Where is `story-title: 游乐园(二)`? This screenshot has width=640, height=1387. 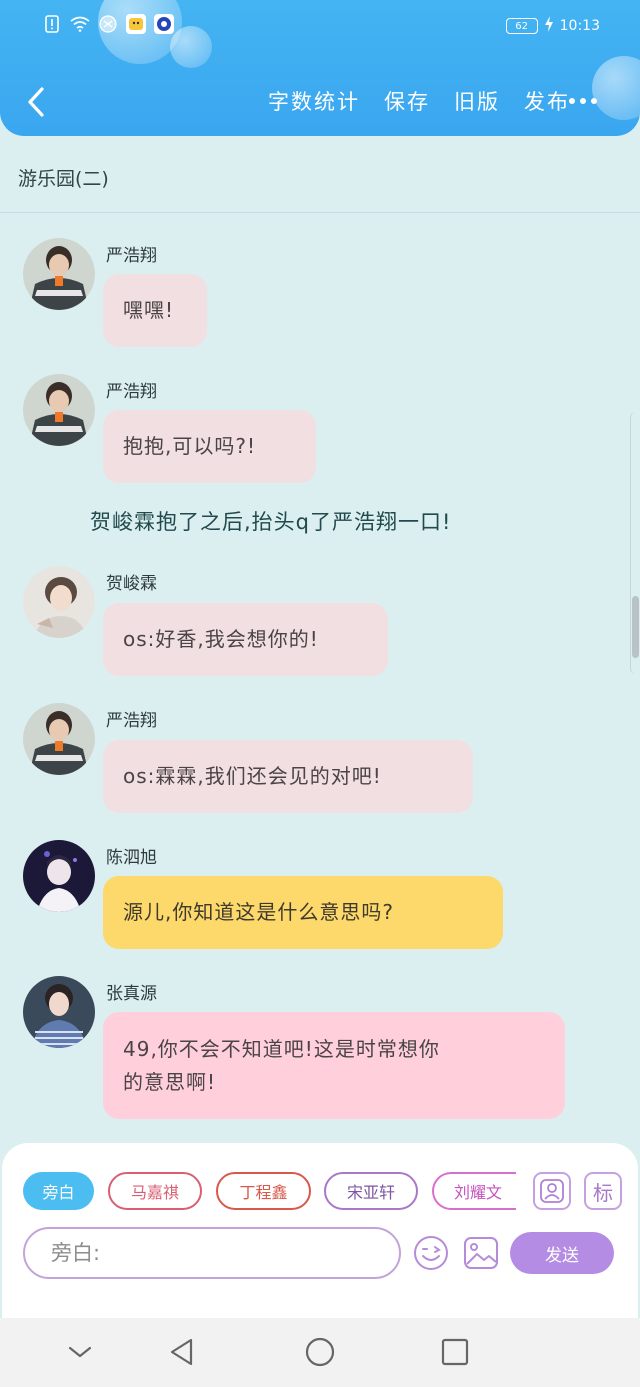
story-title: 游乐园(二) is located at coordinates (63, 177).